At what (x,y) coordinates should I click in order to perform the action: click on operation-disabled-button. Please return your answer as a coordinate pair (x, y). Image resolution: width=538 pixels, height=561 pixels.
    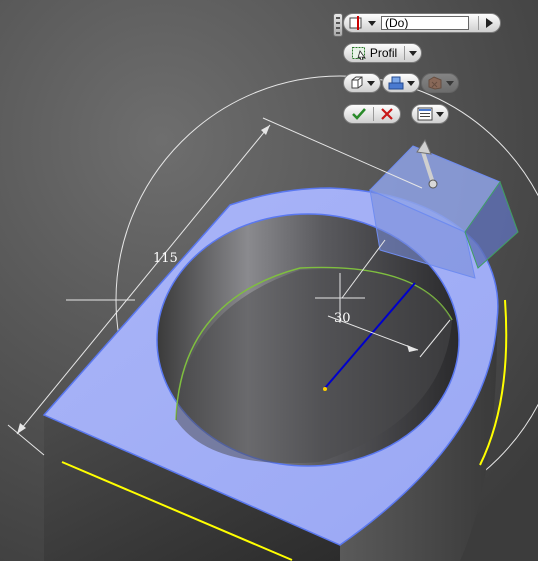
    Looking at the image, I should click on (440, 83).